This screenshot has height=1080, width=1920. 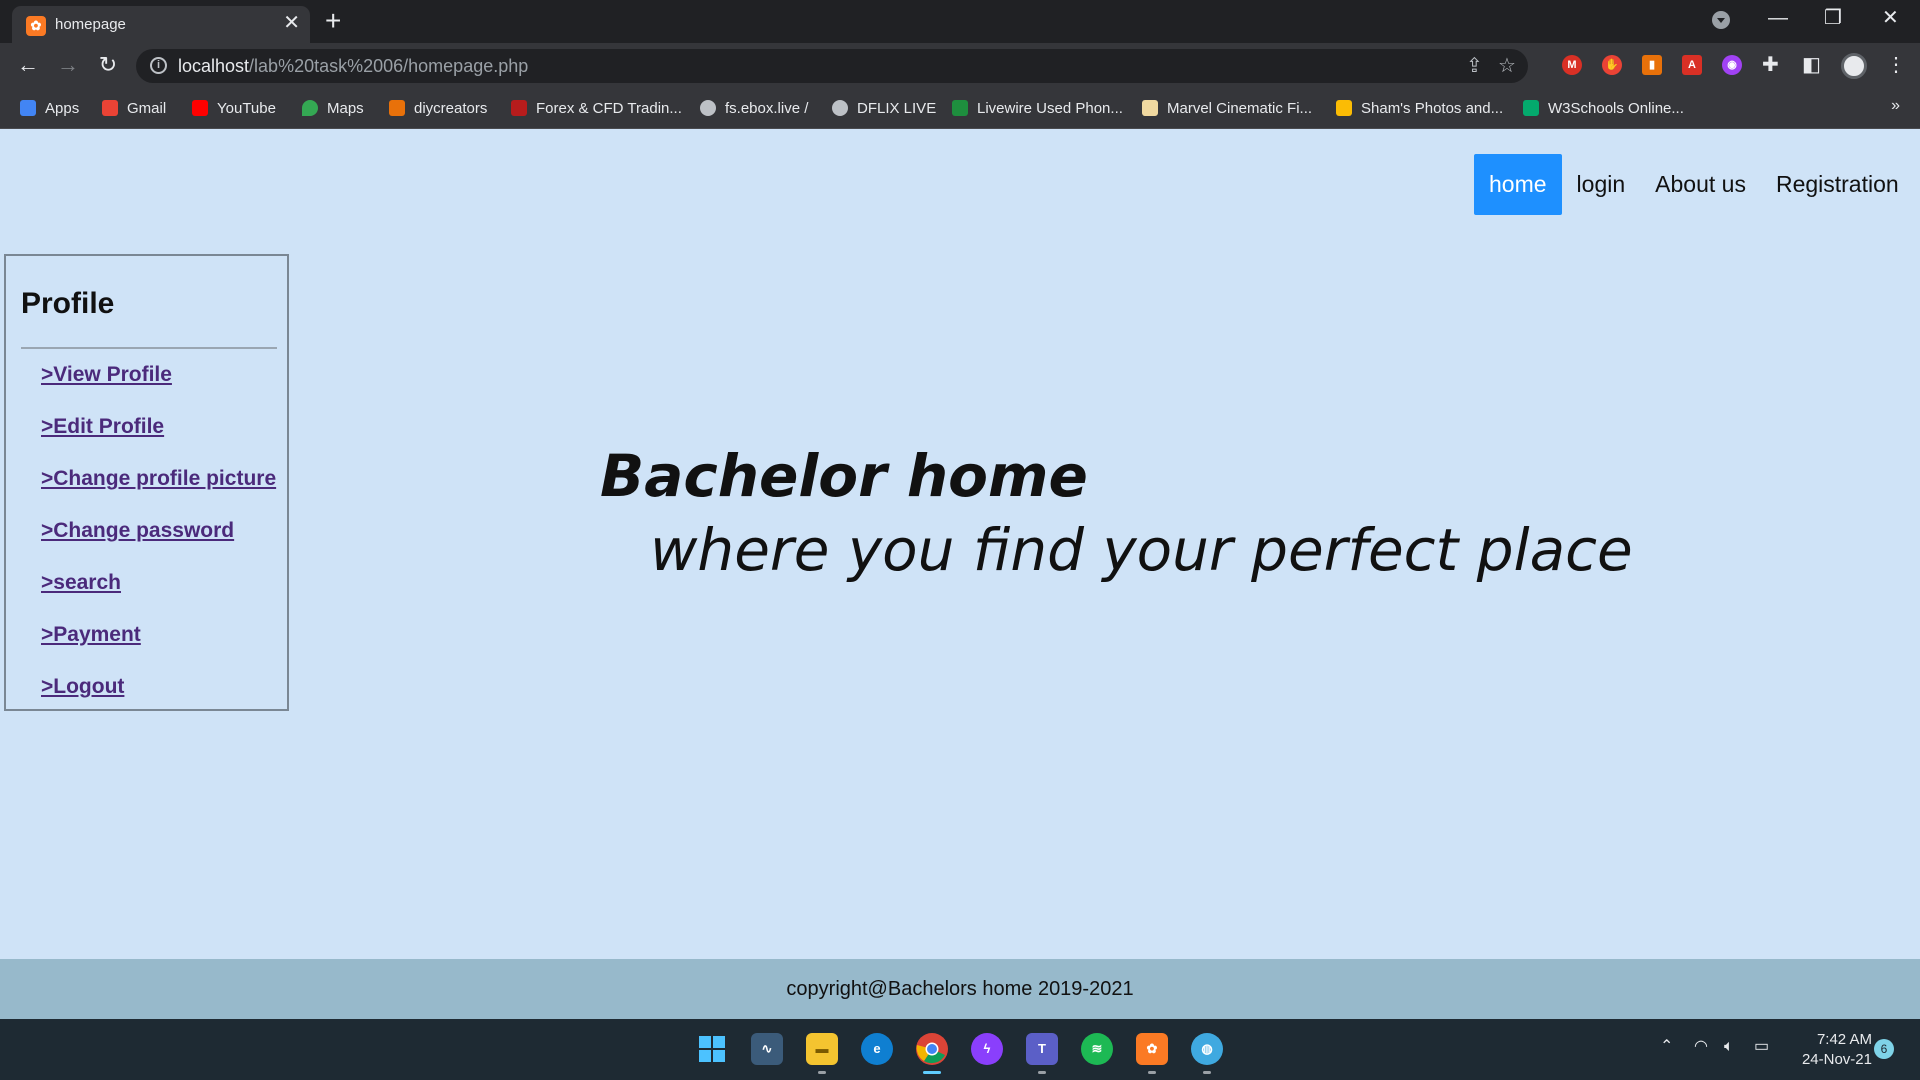 I want to click on back-icon: ←, so click(x=28, y=65).